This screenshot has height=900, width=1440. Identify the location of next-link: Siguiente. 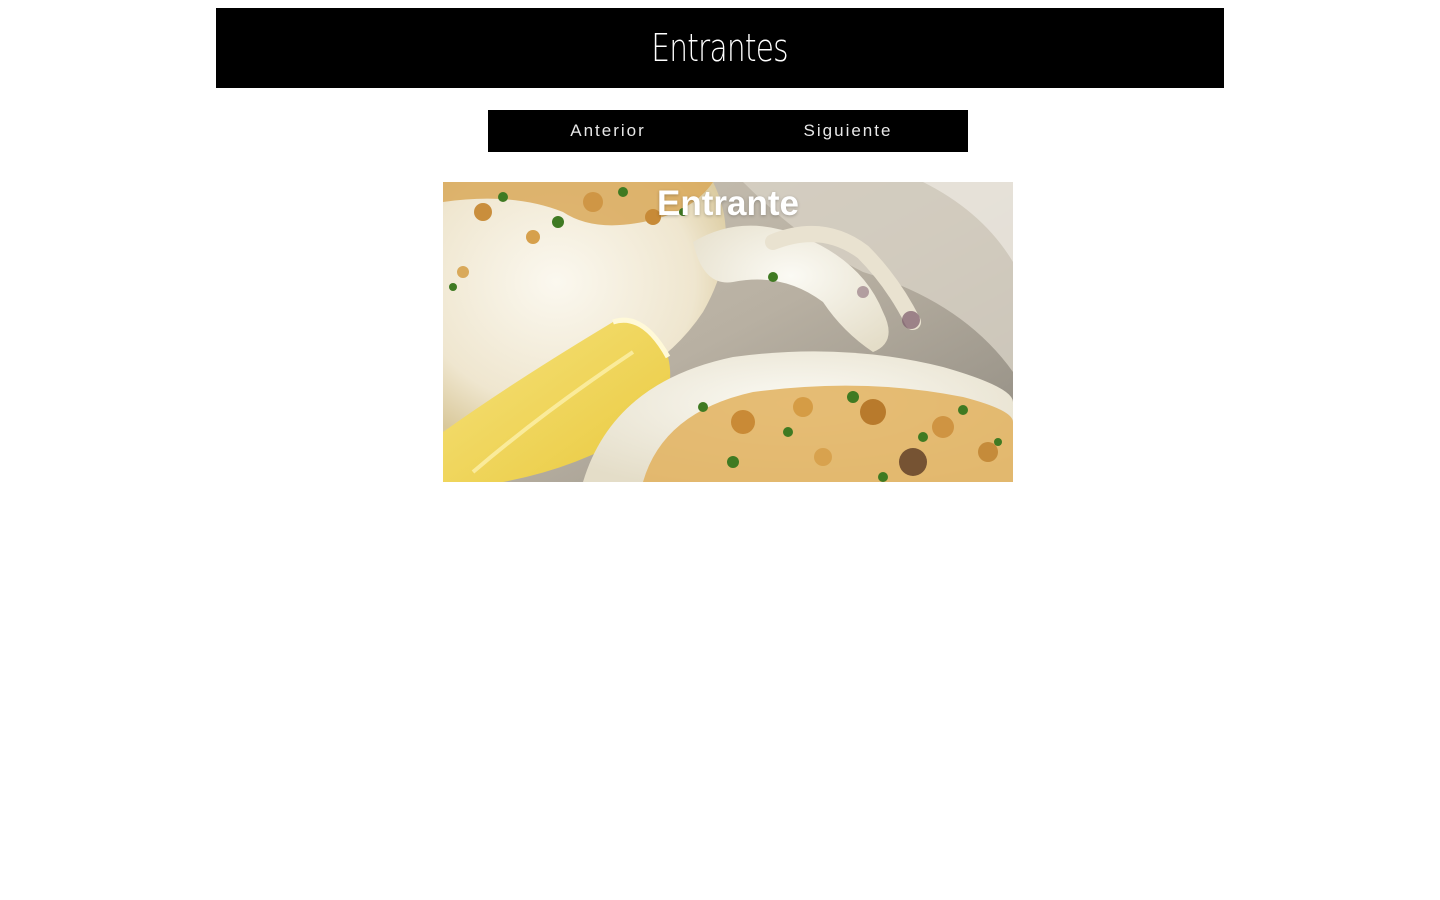
(848, 131).